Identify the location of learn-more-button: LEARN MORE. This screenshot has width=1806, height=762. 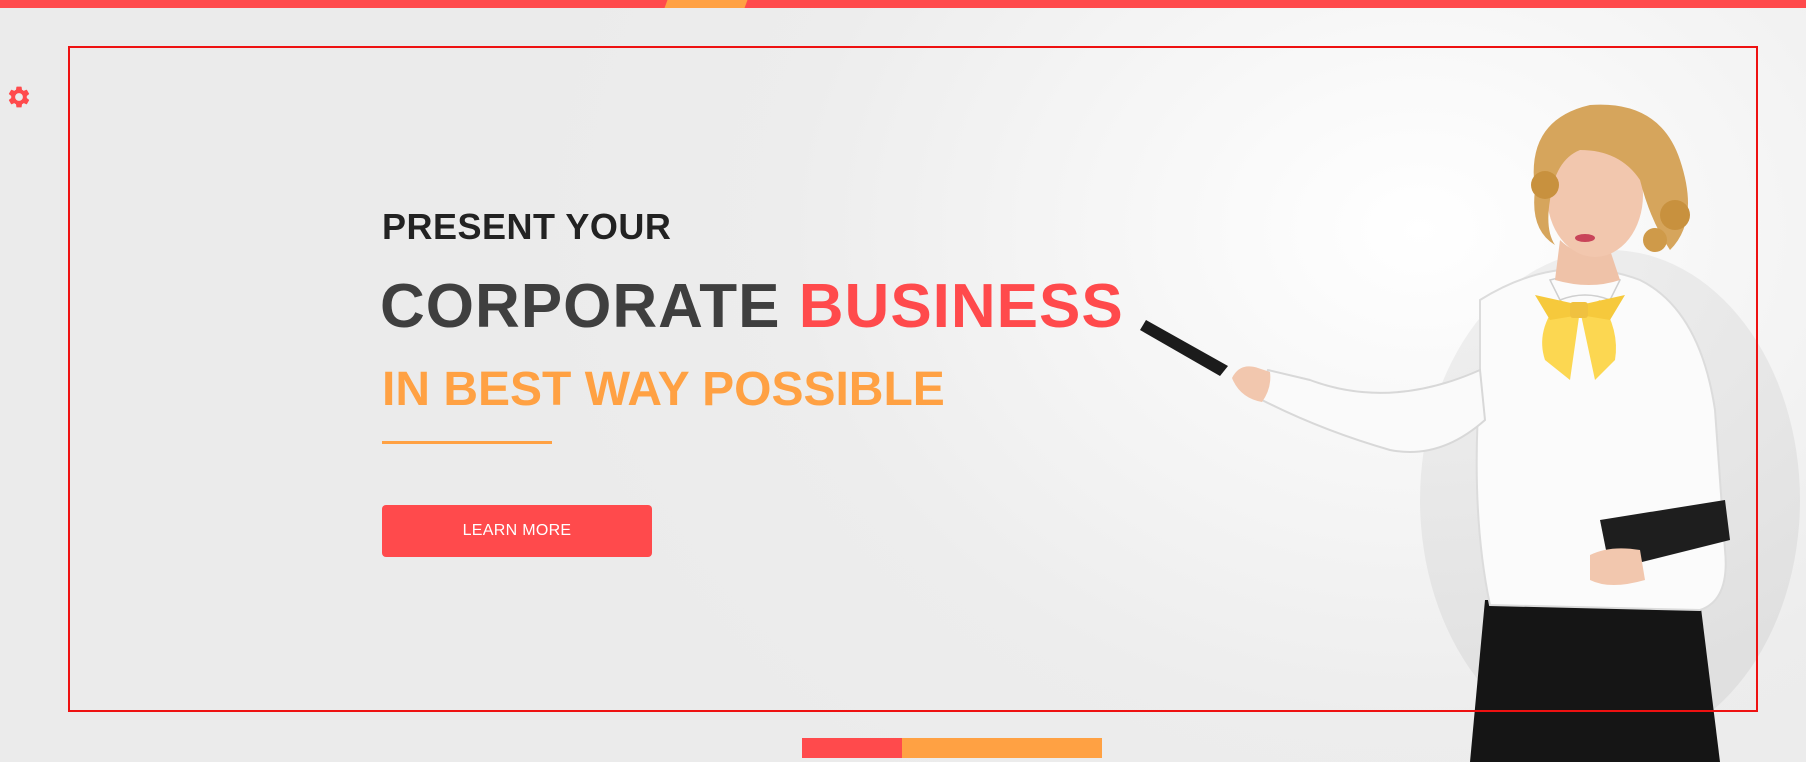
(517, 531).